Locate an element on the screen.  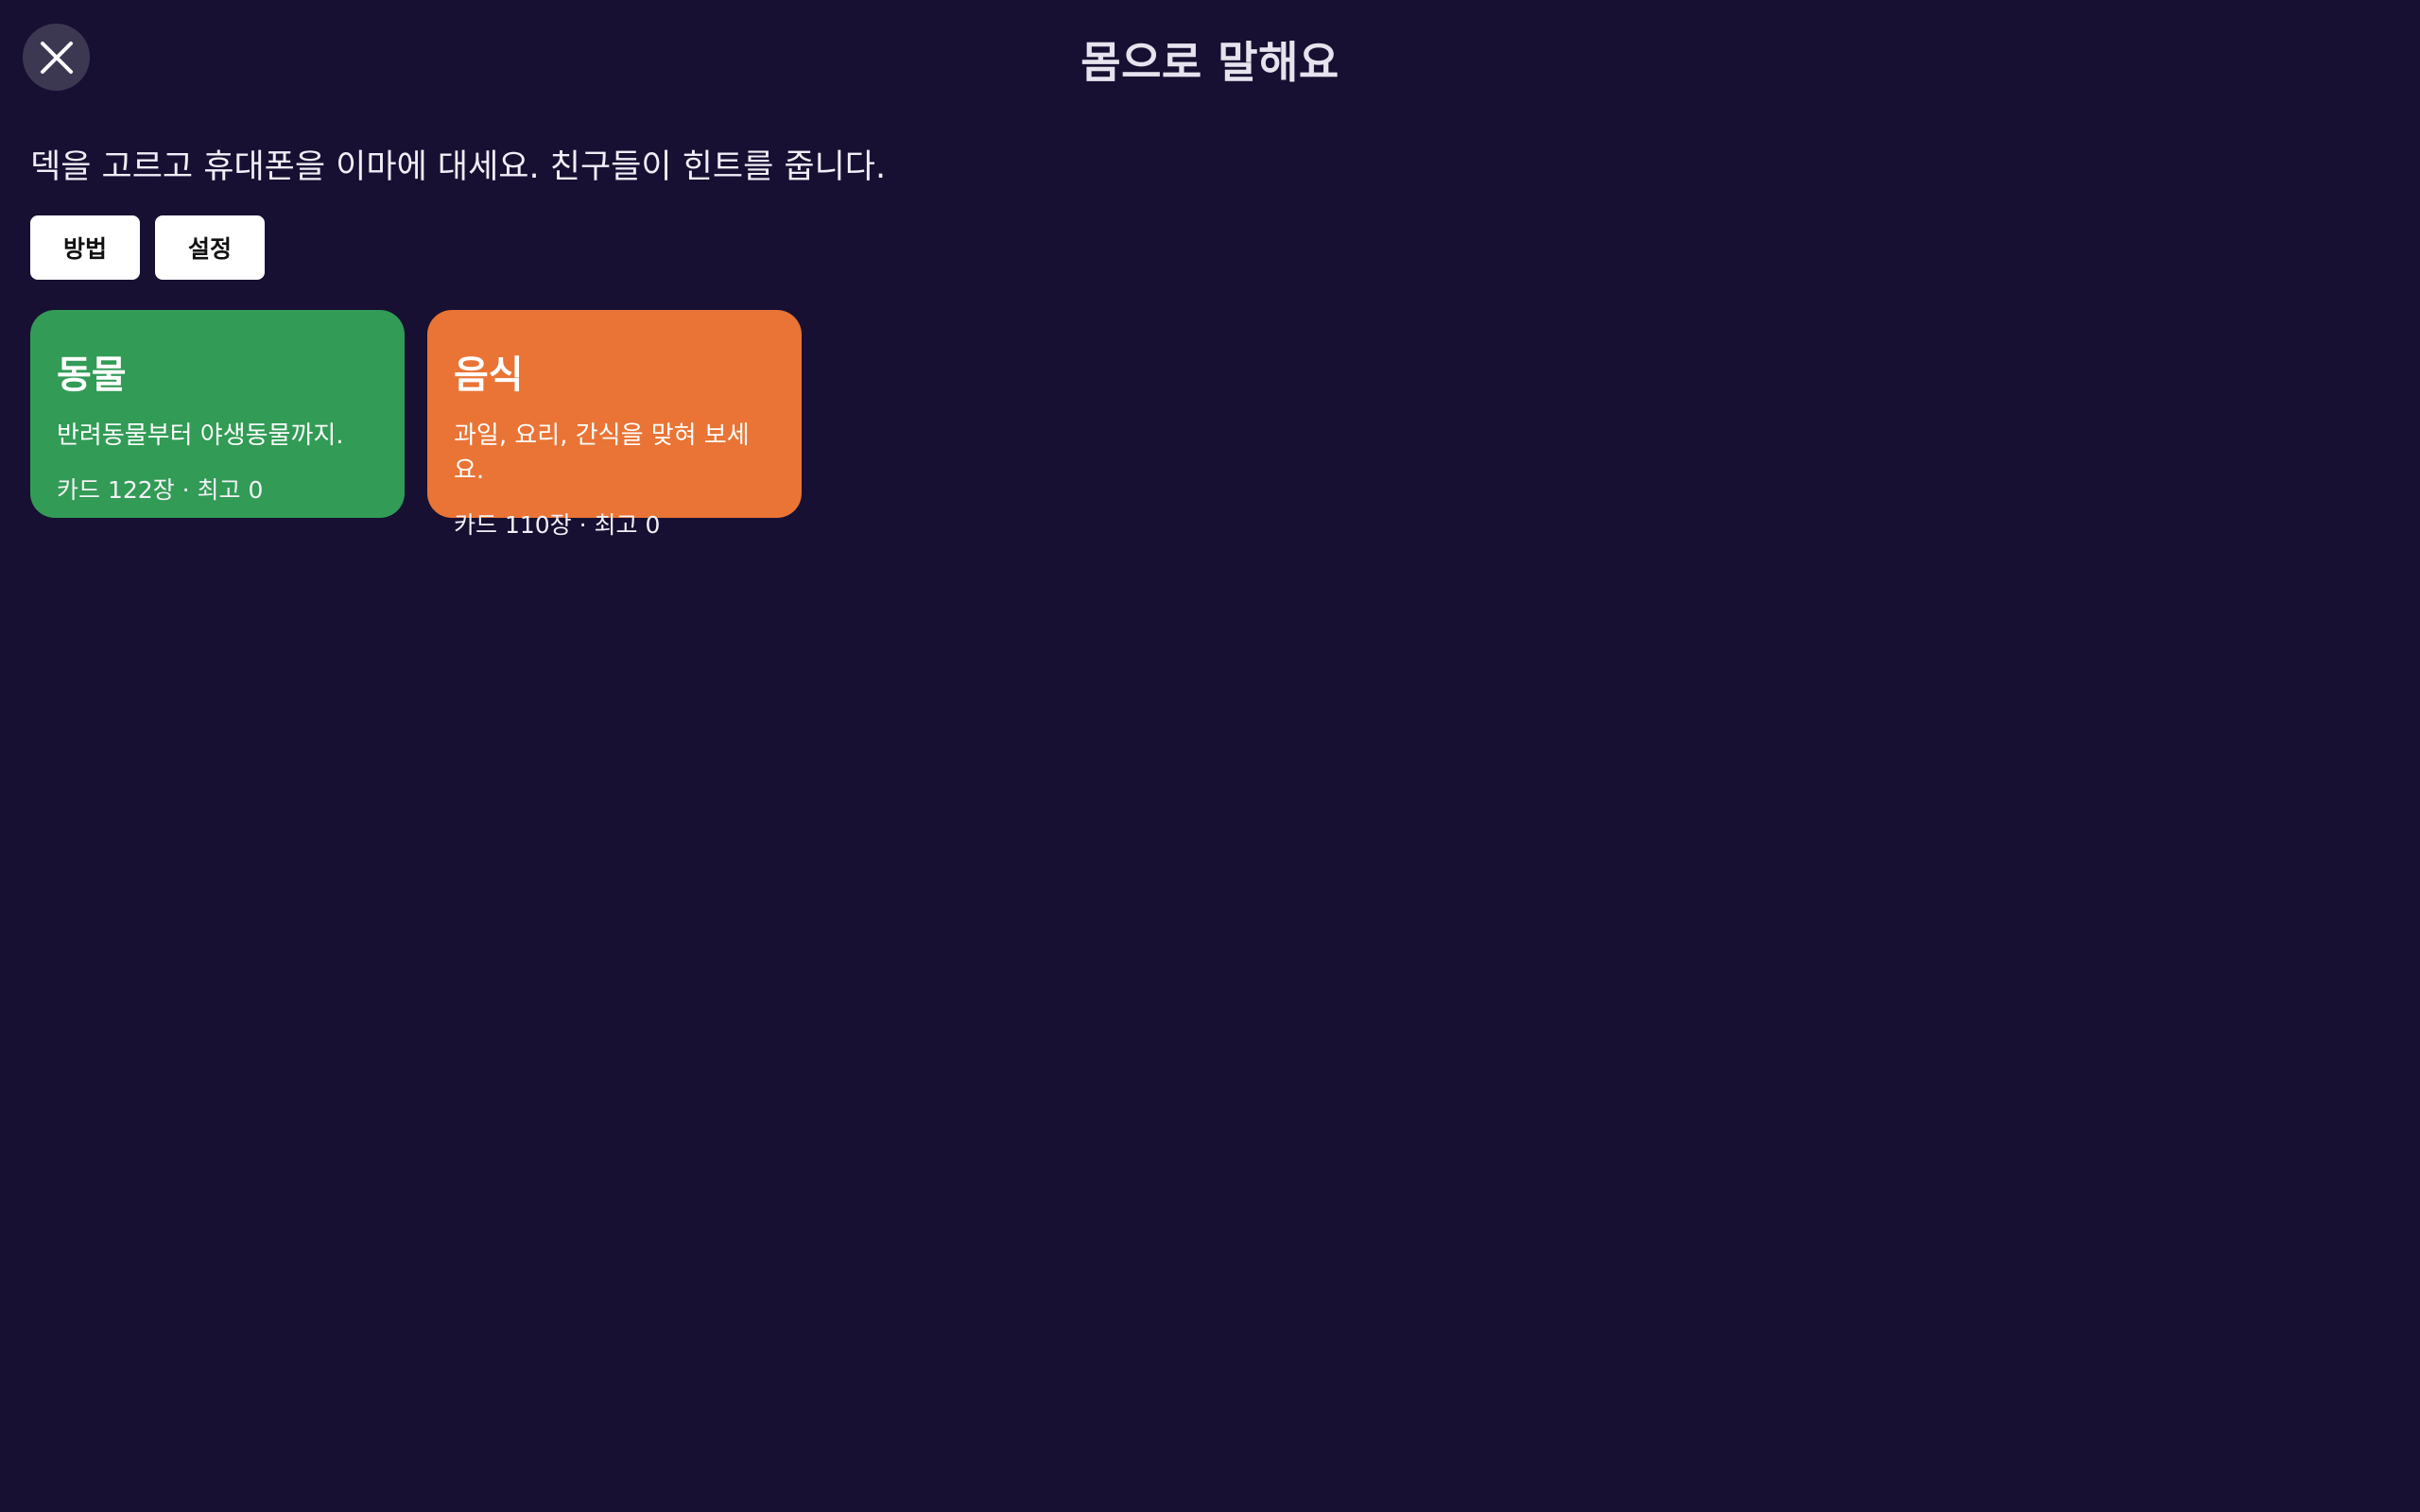
how-to-button: 방법 is located at coordinates (85, 247).